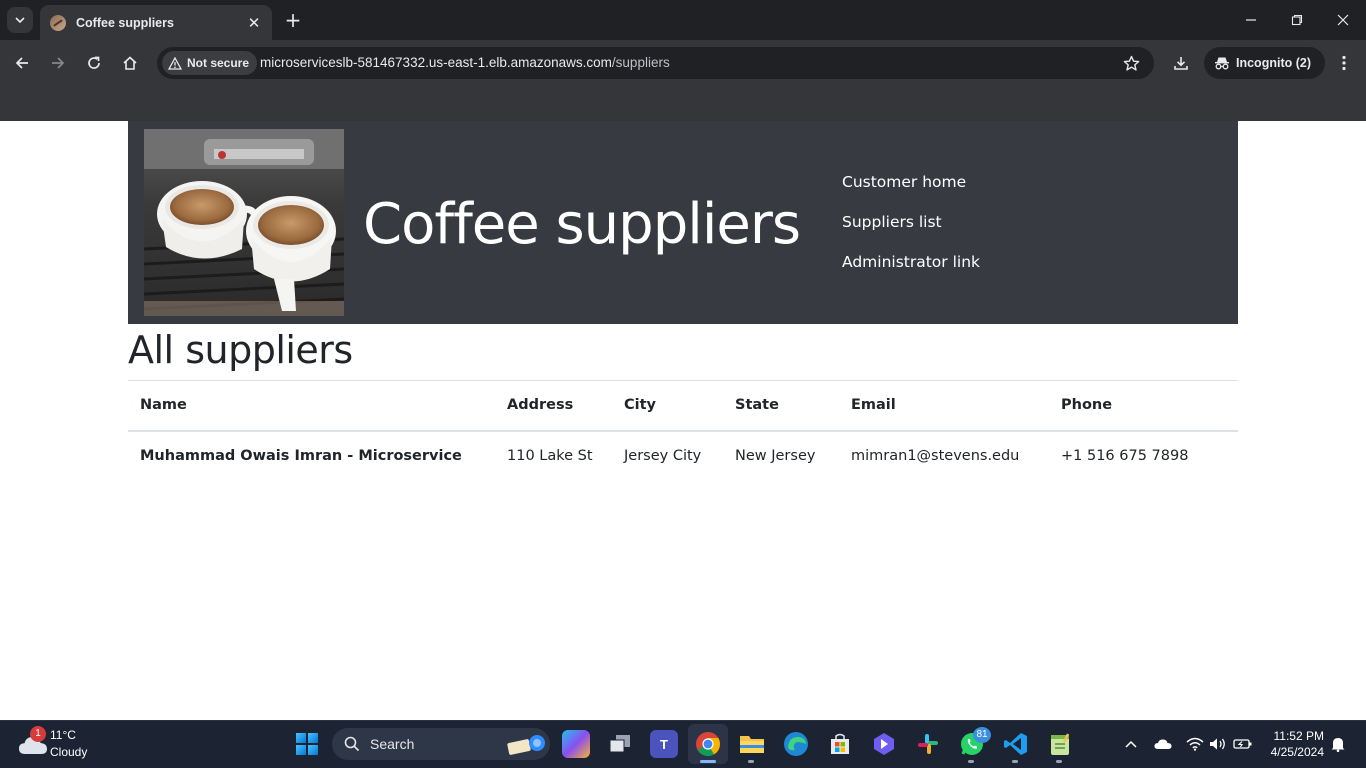 The width and height of the screenshot is (1366, 768). I want to click on home-icon, so click(130, 63).